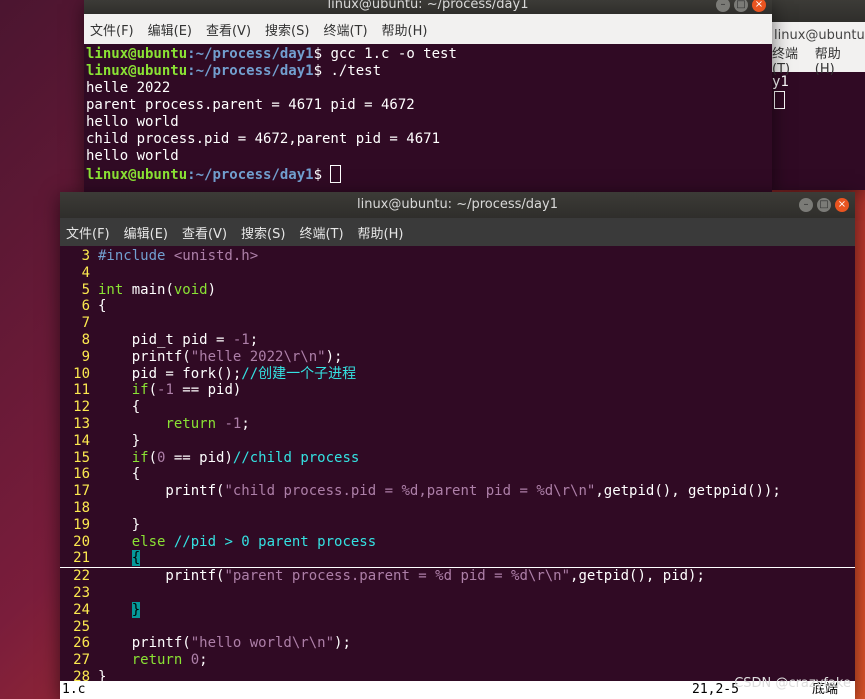 The width and height of the screenshot is (865, 699). What do you see at coordinates (81, 457) in the screenshot?
I see `line-number: 15` at bounding box center [81, 457].